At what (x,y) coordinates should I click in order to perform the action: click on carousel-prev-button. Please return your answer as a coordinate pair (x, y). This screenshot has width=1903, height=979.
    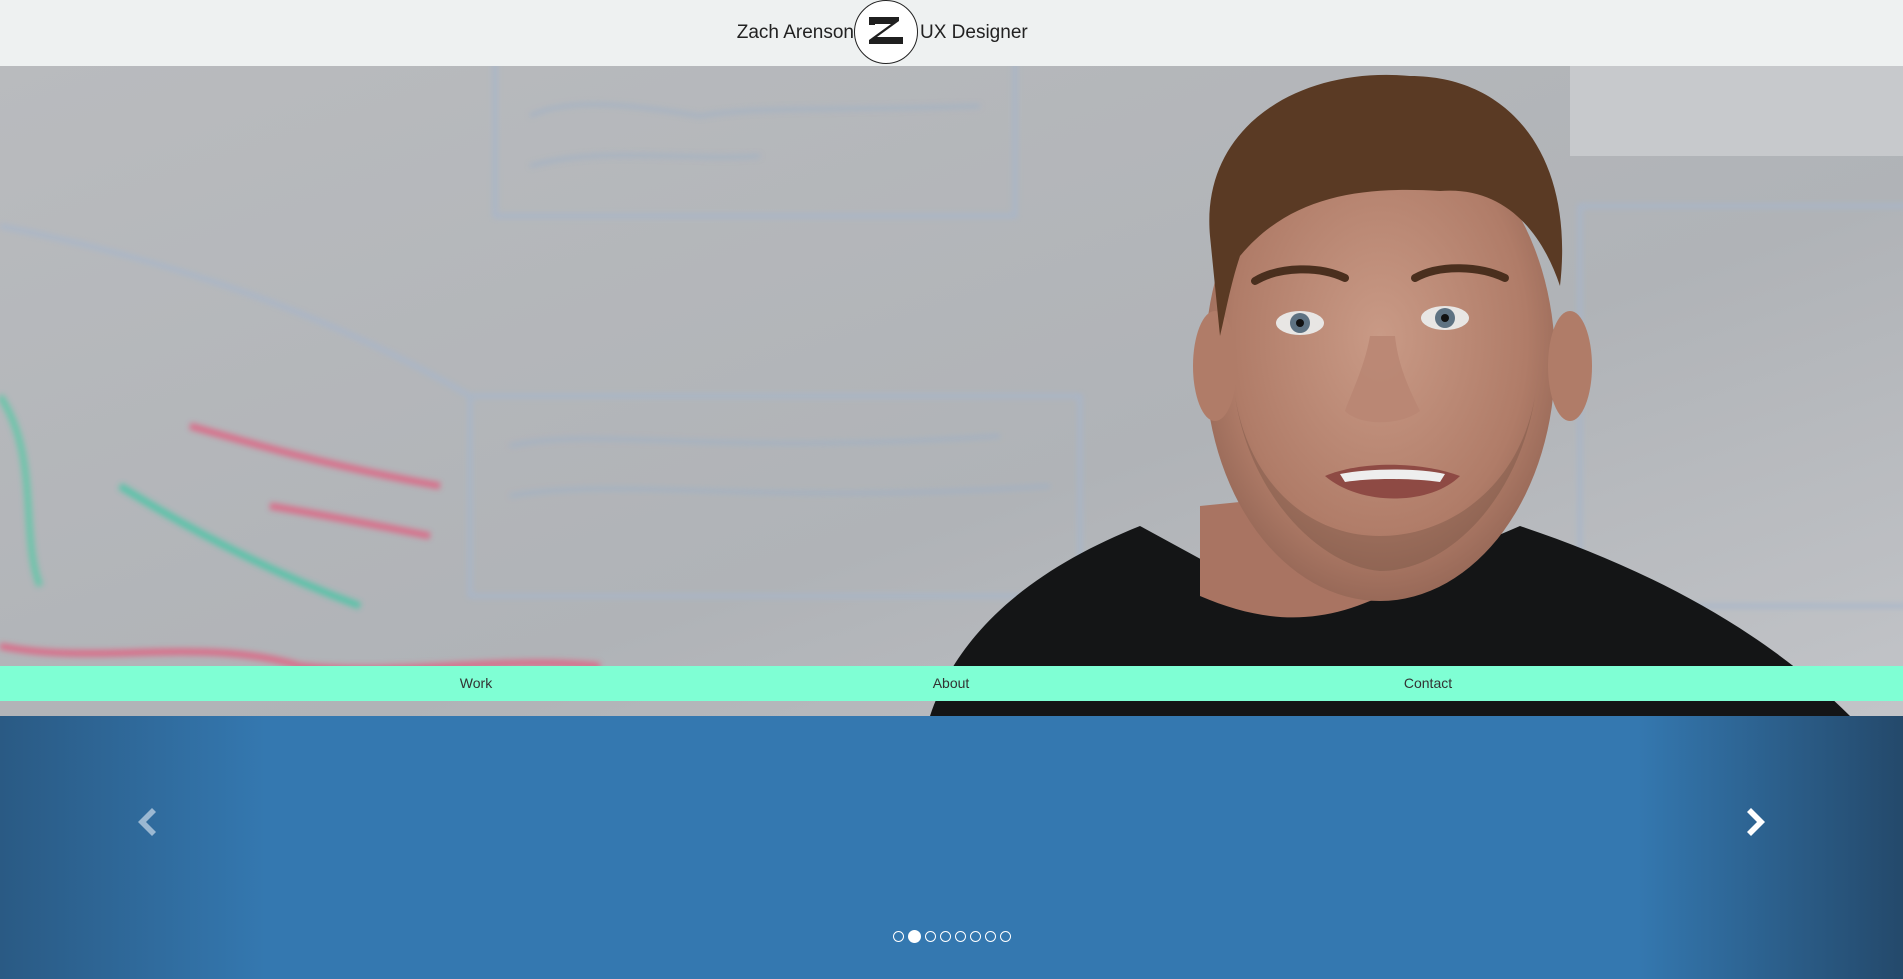
    Looking at the image, I should click on (146, 822).